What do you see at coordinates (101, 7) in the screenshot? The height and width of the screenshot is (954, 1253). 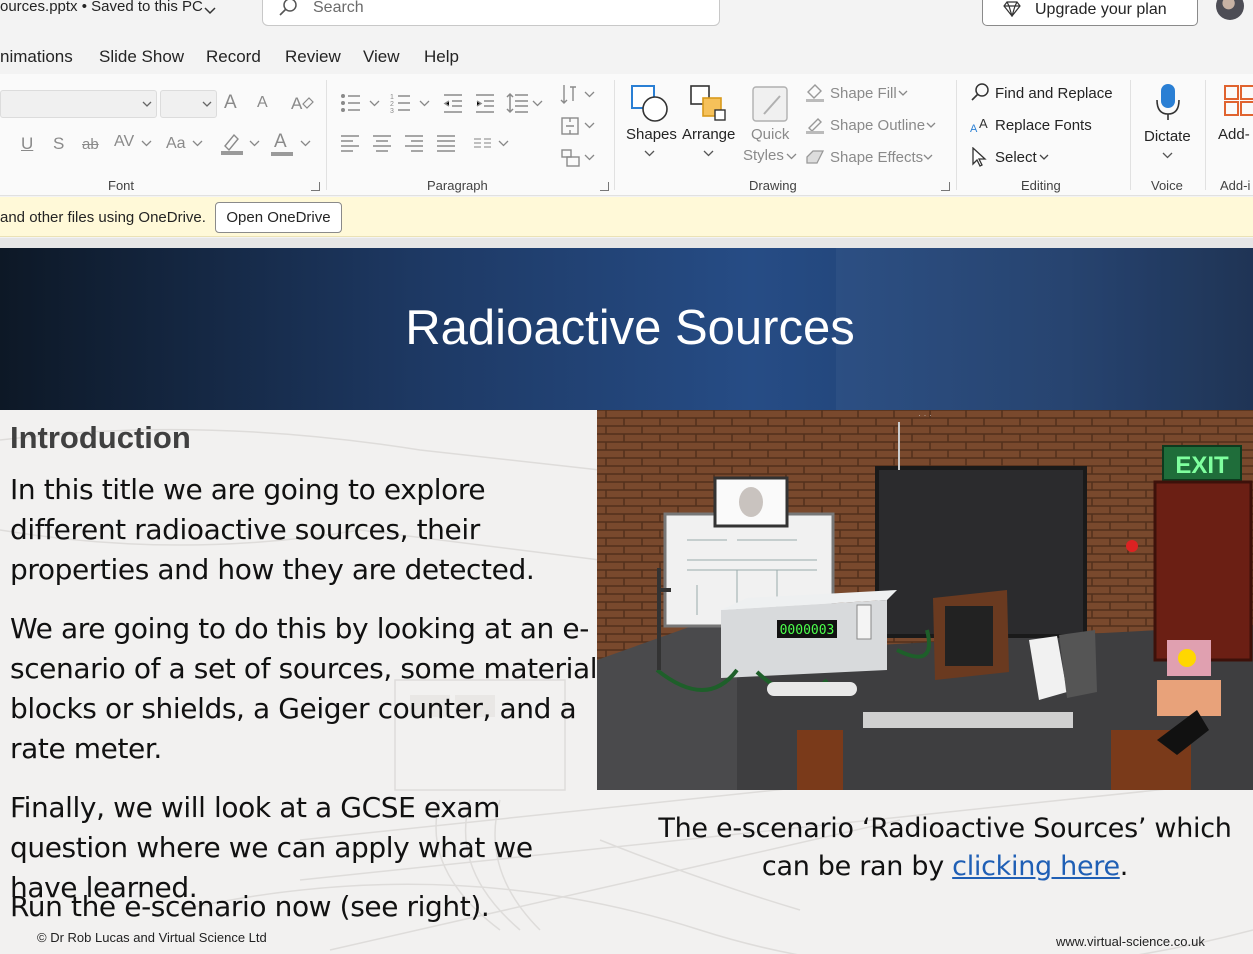 I see `document-filename: ources.pptx • Saved to this PC` at bounding box center [101, 7].